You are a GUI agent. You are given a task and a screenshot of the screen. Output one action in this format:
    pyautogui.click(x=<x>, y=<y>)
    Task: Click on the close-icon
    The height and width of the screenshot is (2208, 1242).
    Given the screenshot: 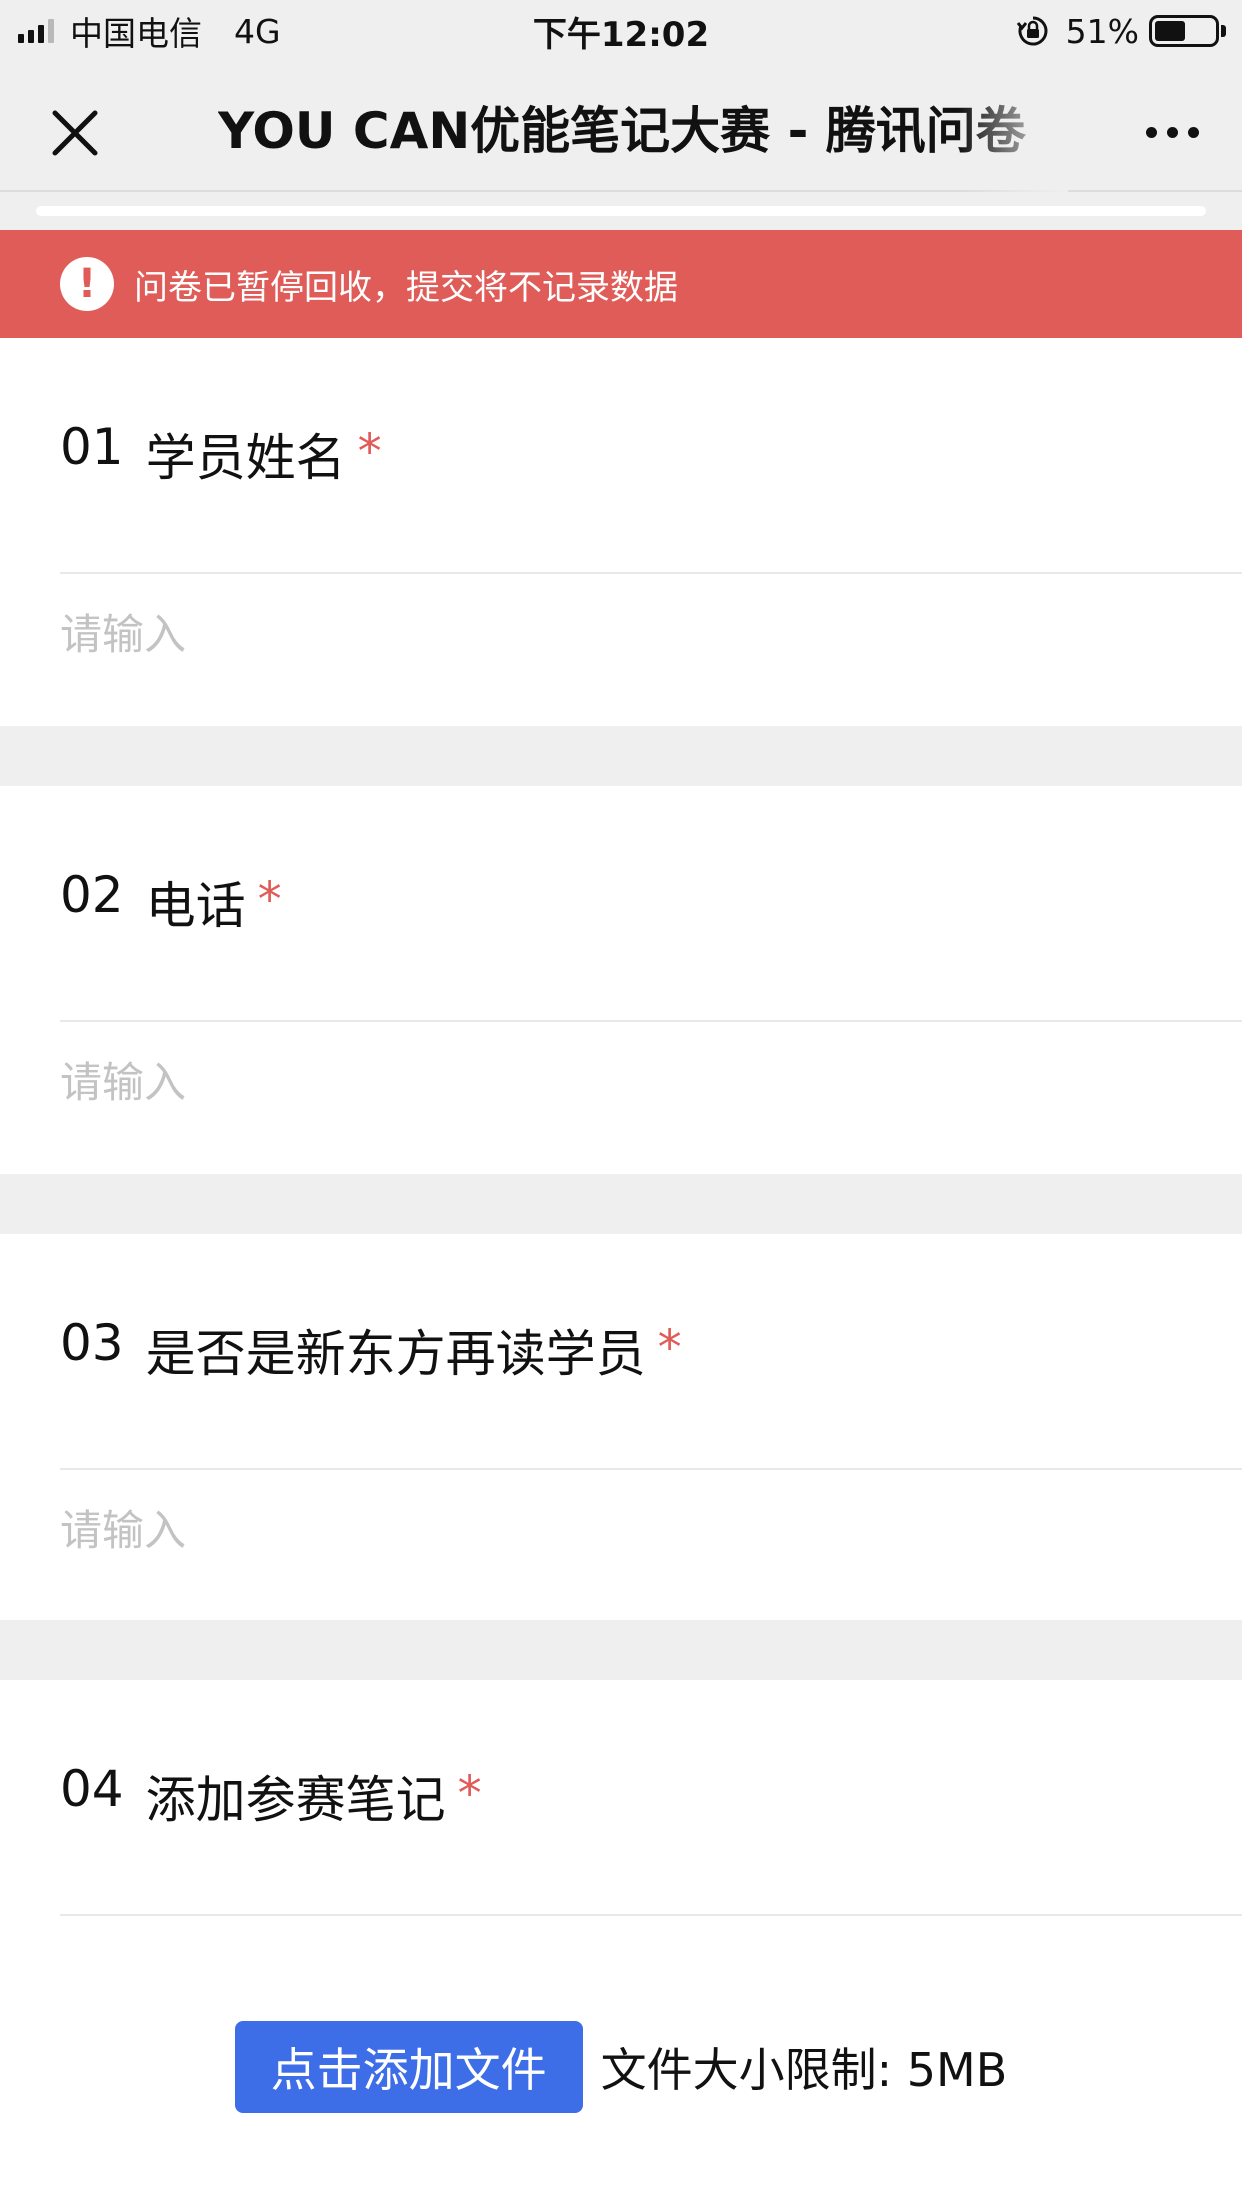 What is the action you would take?
    pyautogui.click(x=75, y=133)
    